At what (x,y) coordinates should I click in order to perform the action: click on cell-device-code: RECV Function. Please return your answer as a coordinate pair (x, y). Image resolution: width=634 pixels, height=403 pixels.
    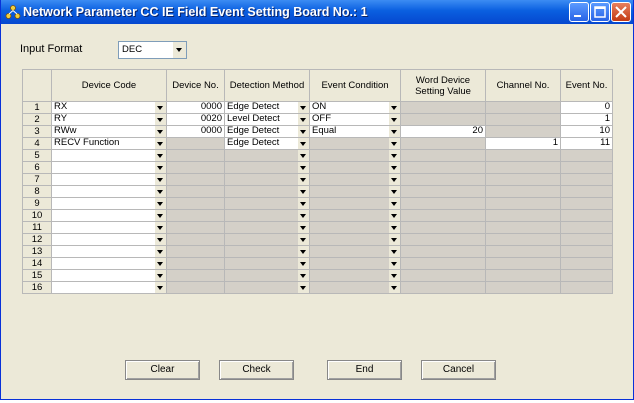
    Looking at the image, I should click on (109, 143).